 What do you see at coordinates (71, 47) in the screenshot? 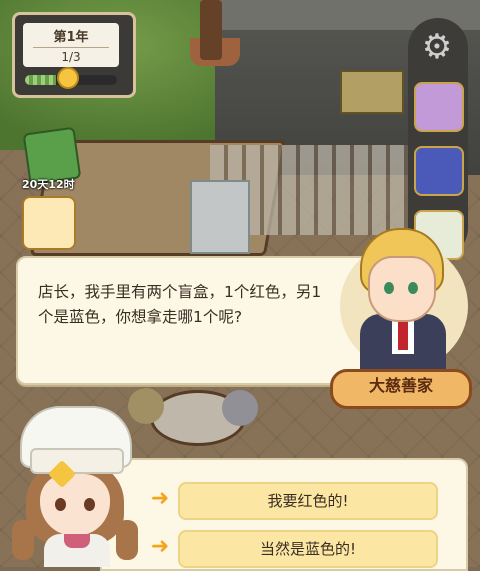
I see `divider` at bounding box center [71, 47].